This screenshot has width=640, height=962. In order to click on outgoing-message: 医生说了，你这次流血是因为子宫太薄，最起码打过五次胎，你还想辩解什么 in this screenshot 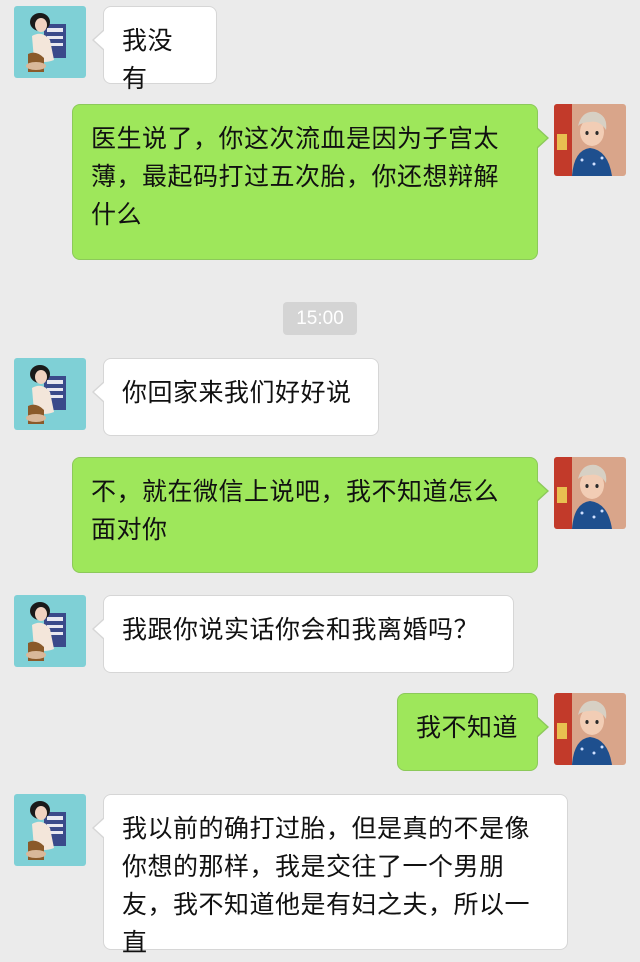, I will do `click(310, 182)`.